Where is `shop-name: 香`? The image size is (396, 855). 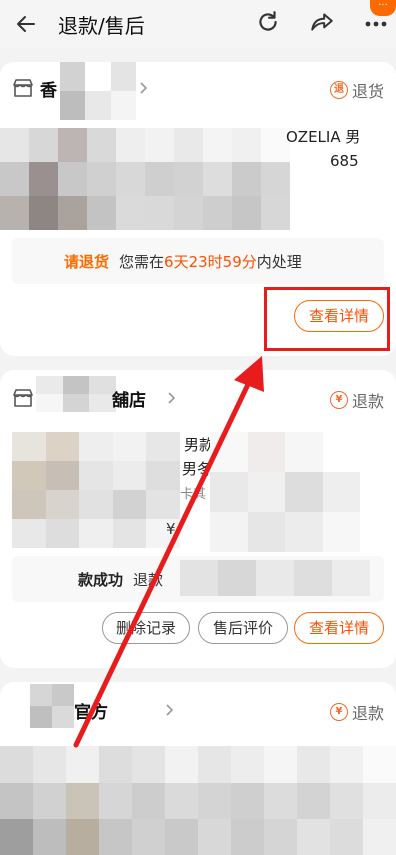 shop-name: 香 is located at coordinates (48, 88).